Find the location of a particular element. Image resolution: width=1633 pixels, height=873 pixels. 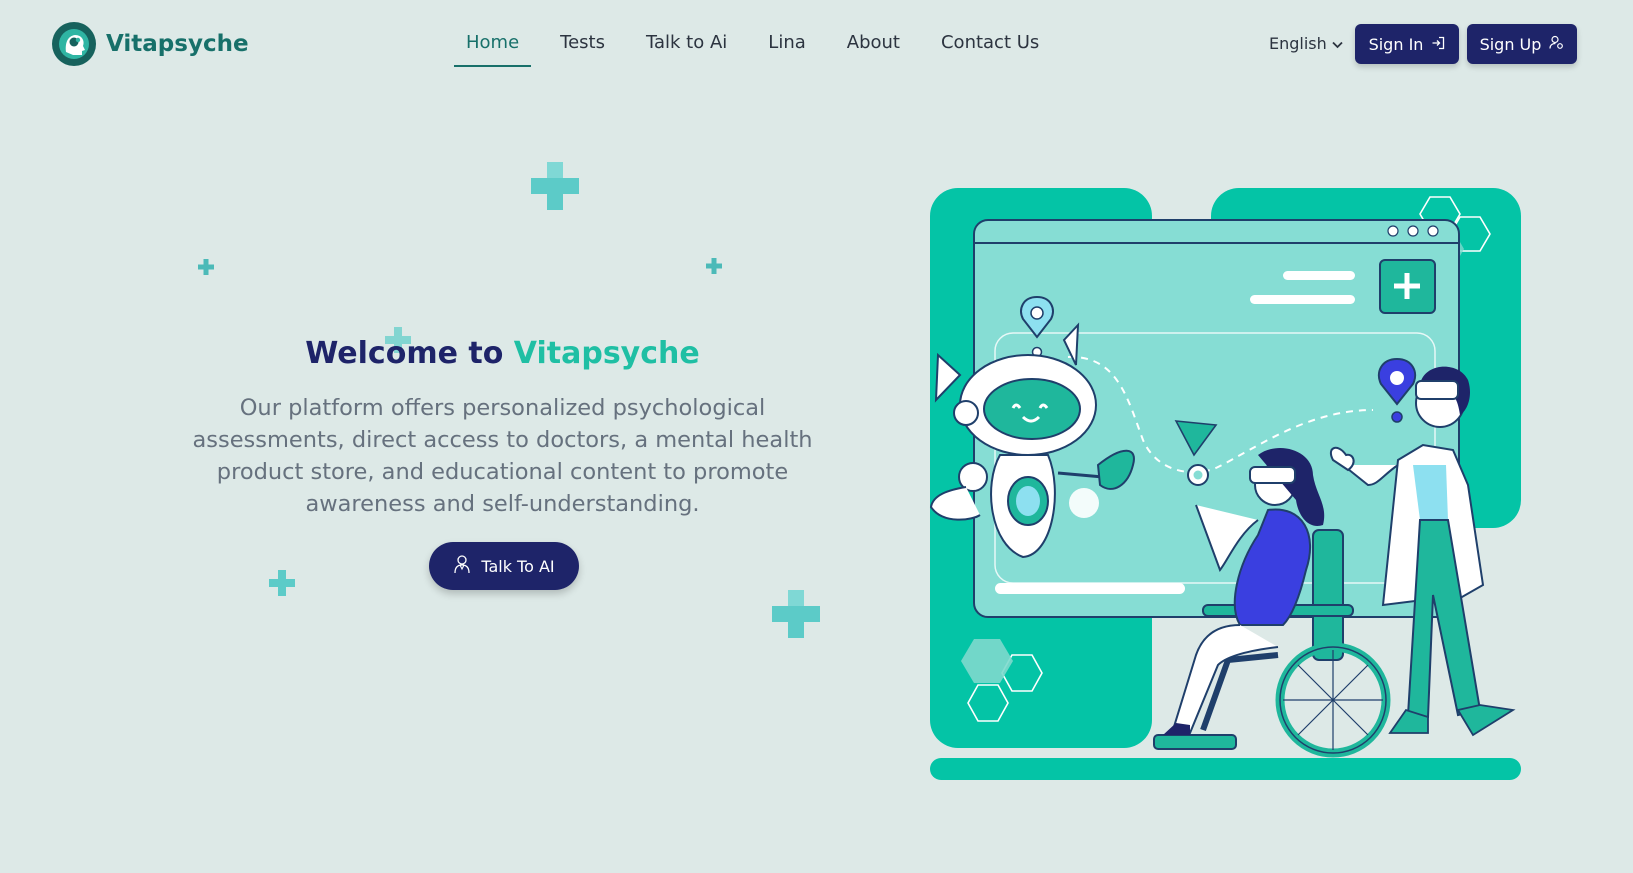

nav-lina: Lina is located at coordinates (786, 45).